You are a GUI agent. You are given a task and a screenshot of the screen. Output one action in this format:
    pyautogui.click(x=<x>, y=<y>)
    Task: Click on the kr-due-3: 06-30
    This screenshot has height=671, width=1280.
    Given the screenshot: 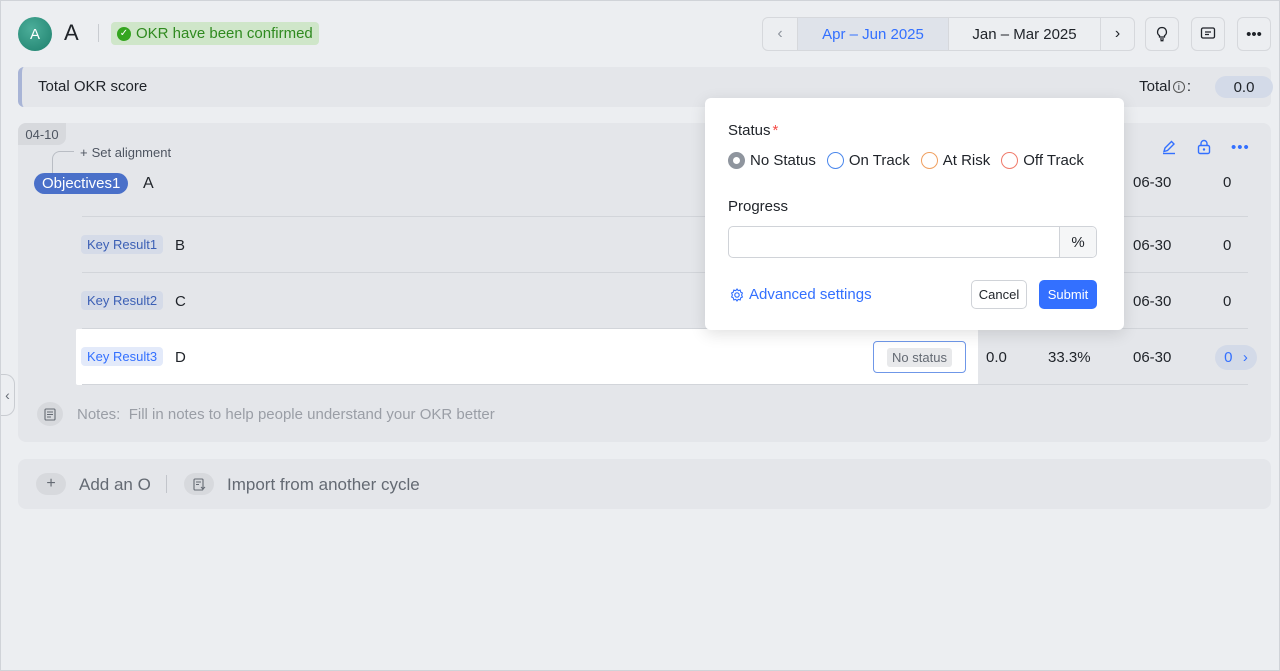 What is the action you would take?
    pyautogui.click(x=1152, y=357)
    